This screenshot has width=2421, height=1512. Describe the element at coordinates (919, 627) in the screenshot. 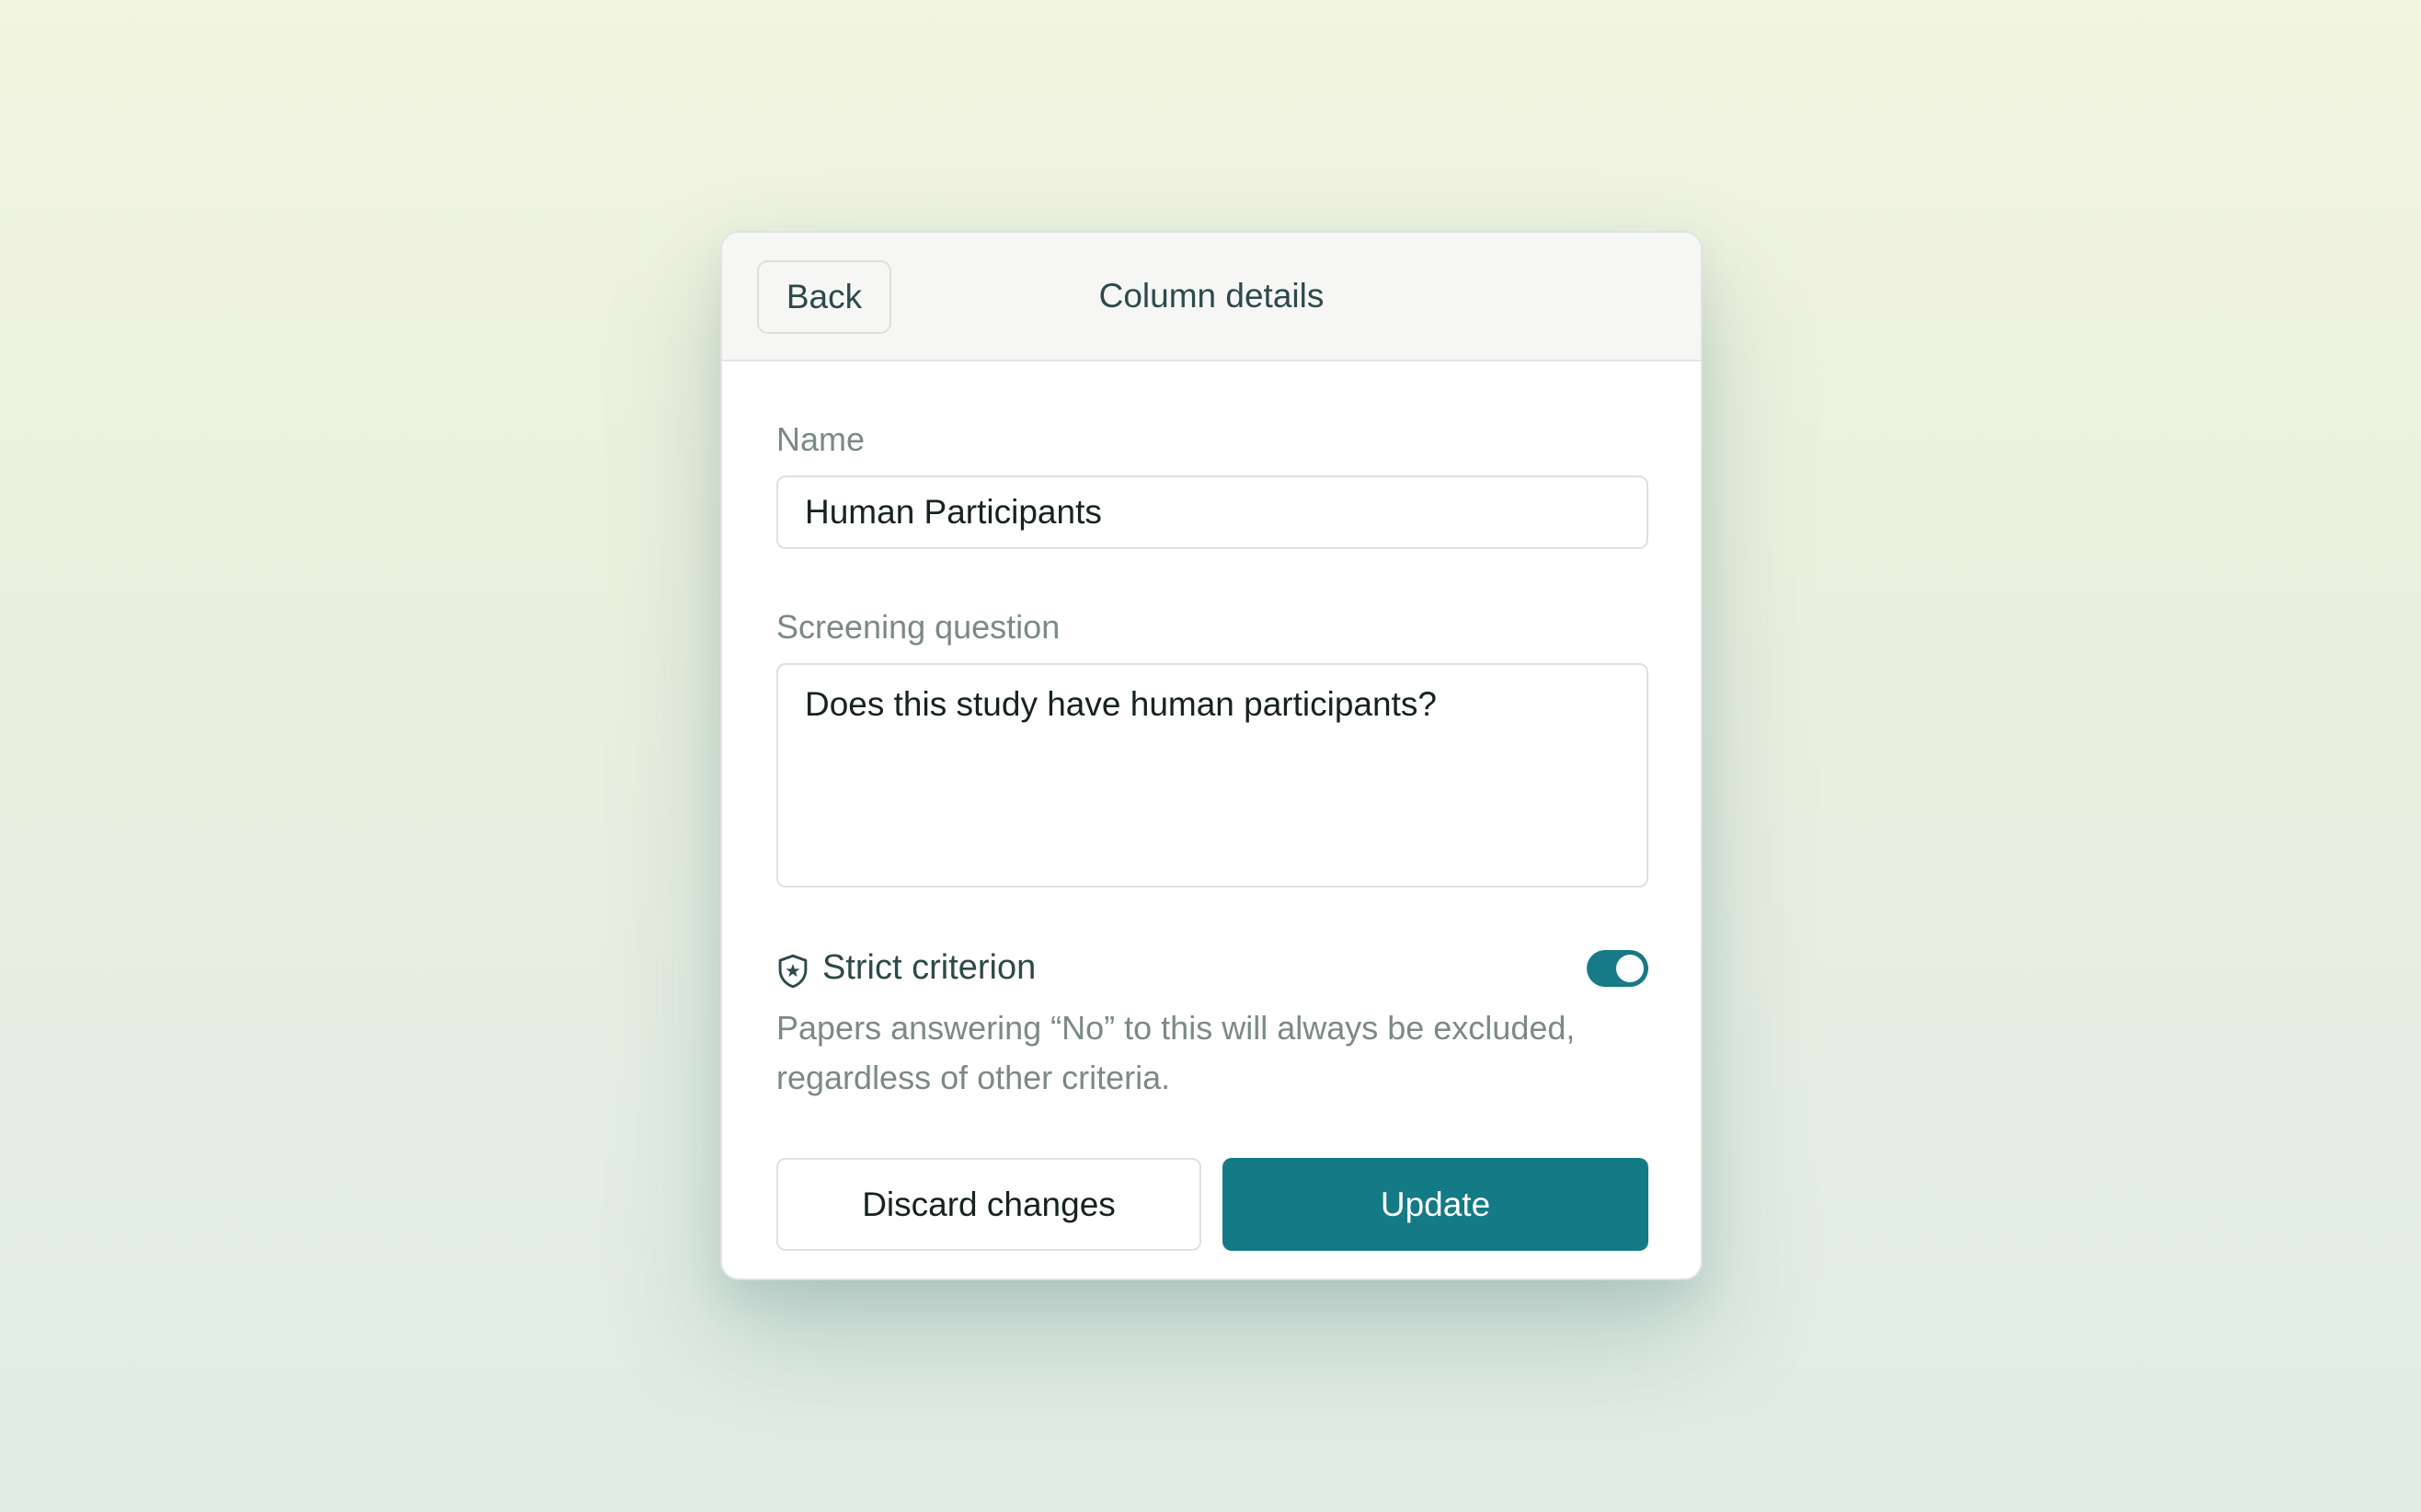

I see `screening-question-label: Screening question` at that location.